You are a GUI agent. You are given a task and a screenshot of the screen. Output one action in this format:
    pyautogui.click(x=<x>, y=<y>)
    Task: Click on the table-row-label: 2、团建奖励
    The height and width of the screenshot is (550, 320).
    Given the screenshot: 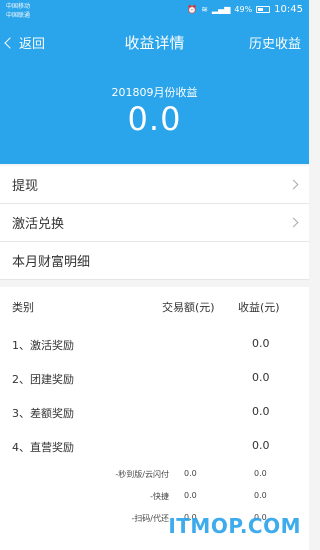 What is the action you would take?
    pyautogui.click(x=43, y=379)
    